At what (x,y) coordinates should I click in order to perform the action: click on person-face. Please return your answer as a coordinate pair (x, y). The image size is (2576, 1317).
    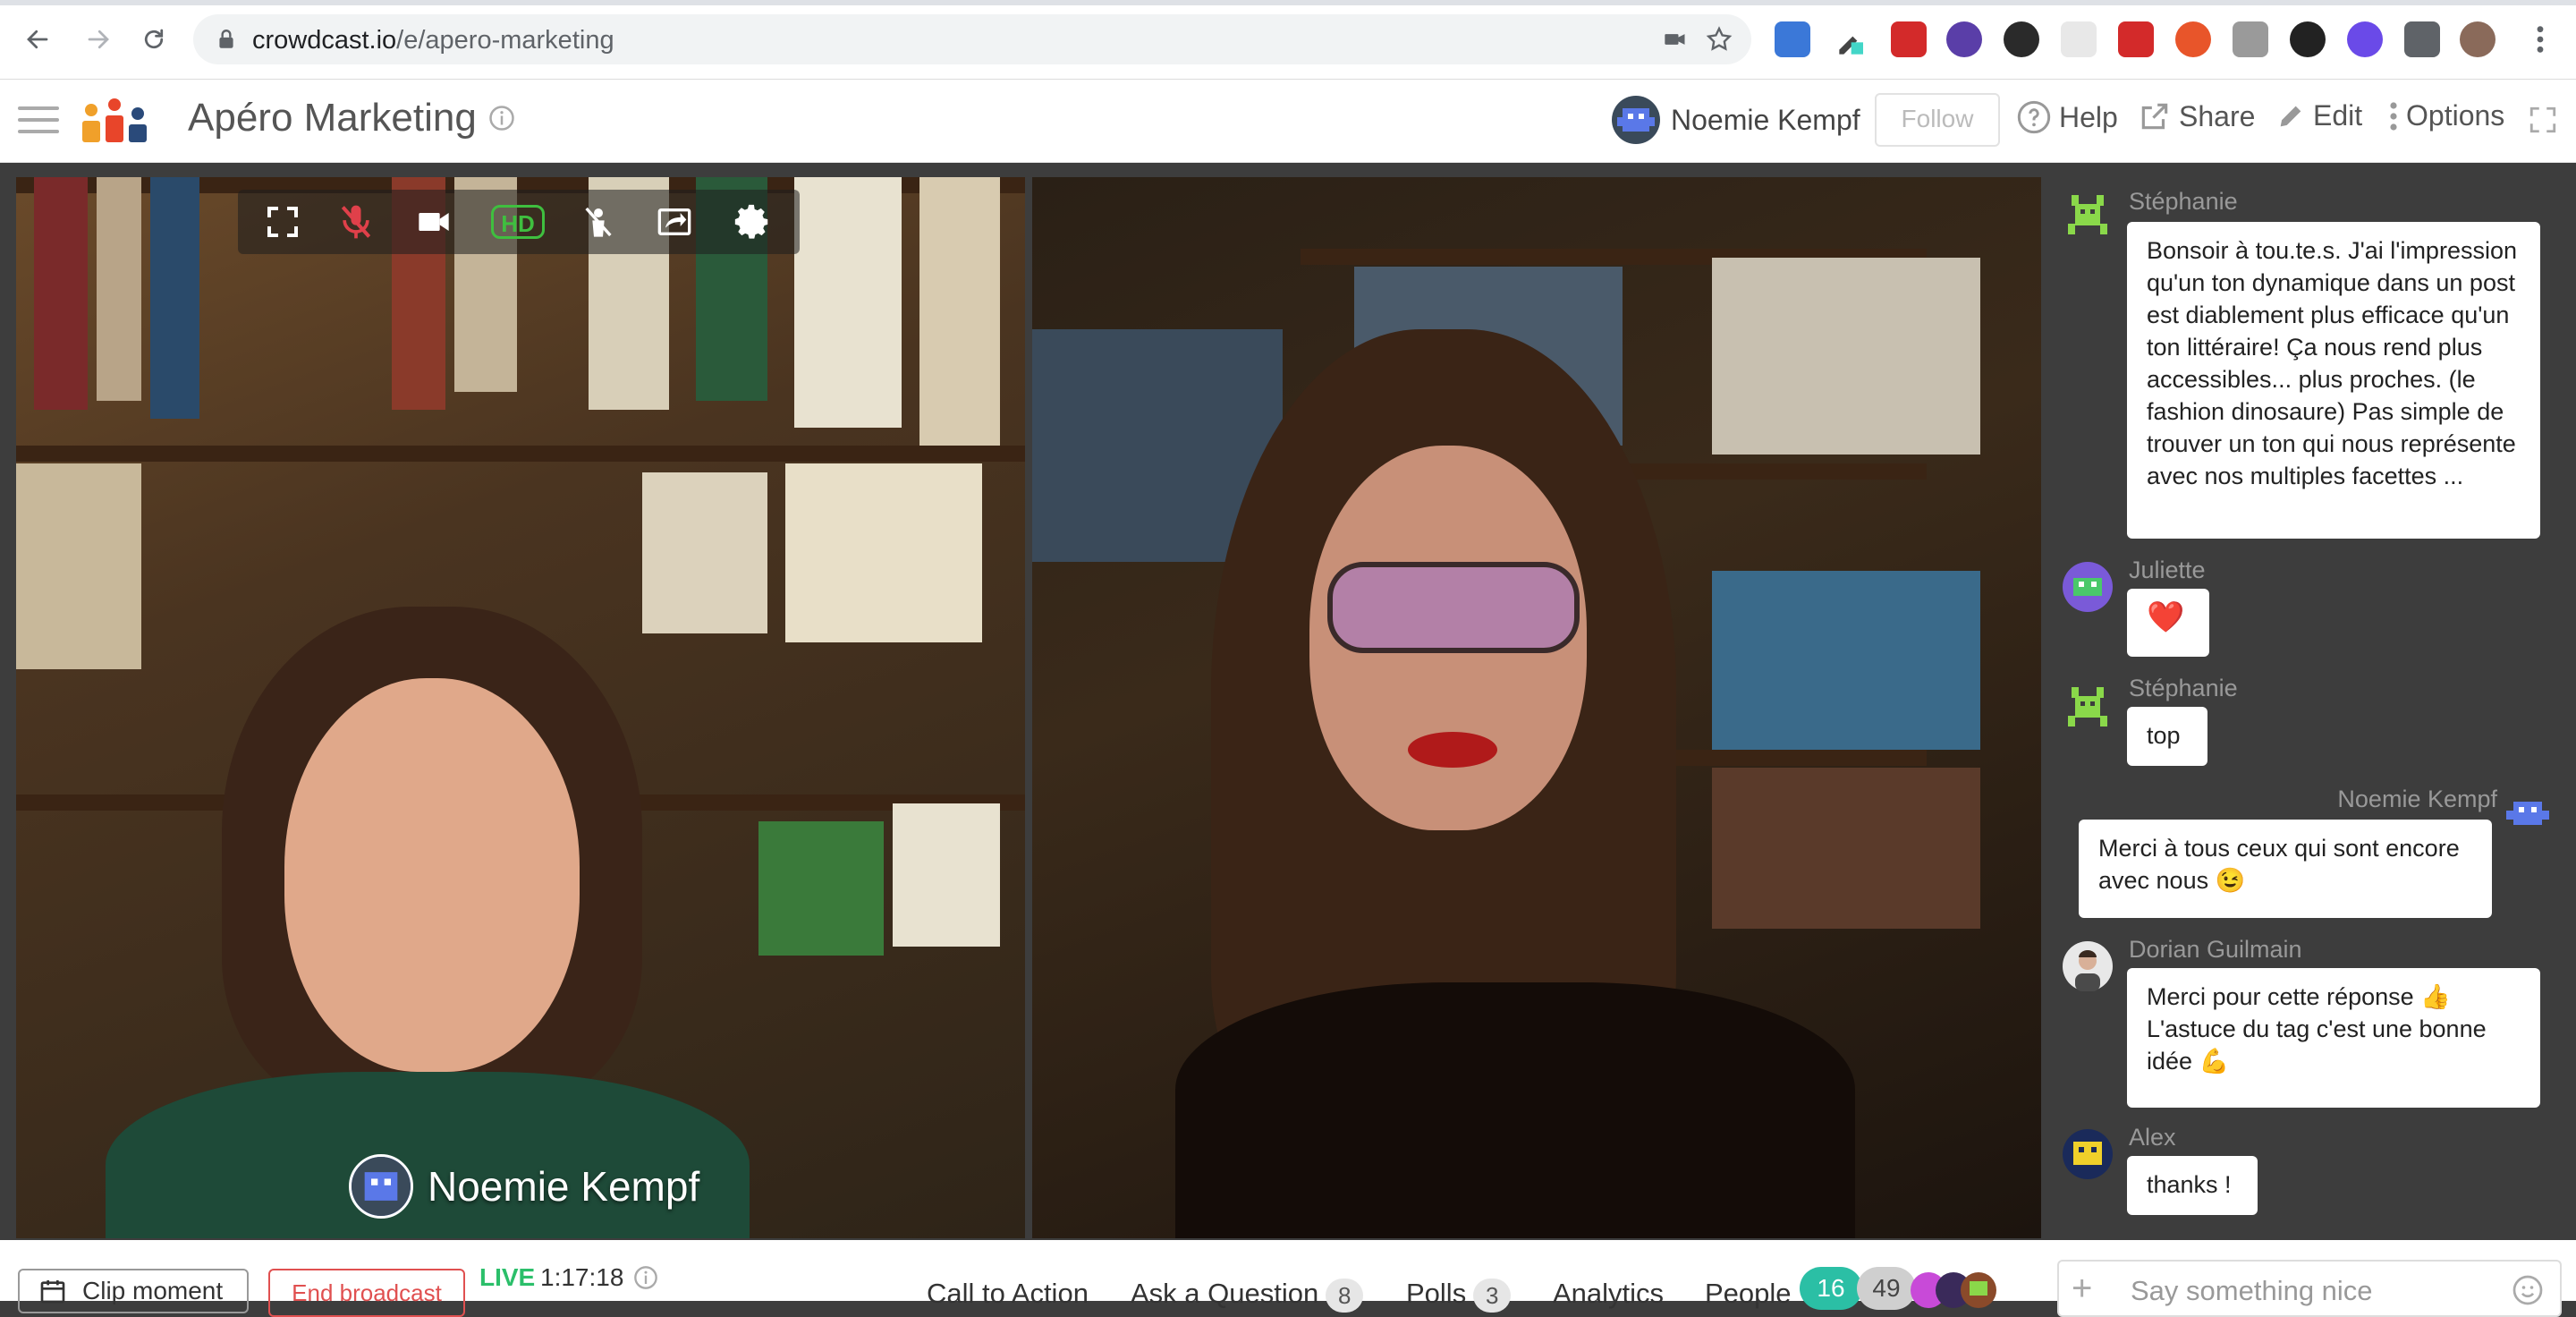
    Looking at the image, I should click on (432, 875).